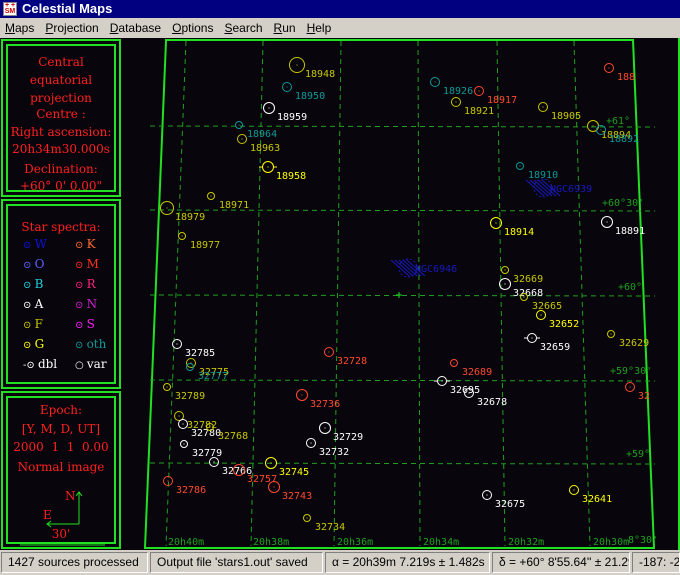 The height and width of the screenshot is (575, 680). I want to click on star-label: 18910, so click(543, 175).